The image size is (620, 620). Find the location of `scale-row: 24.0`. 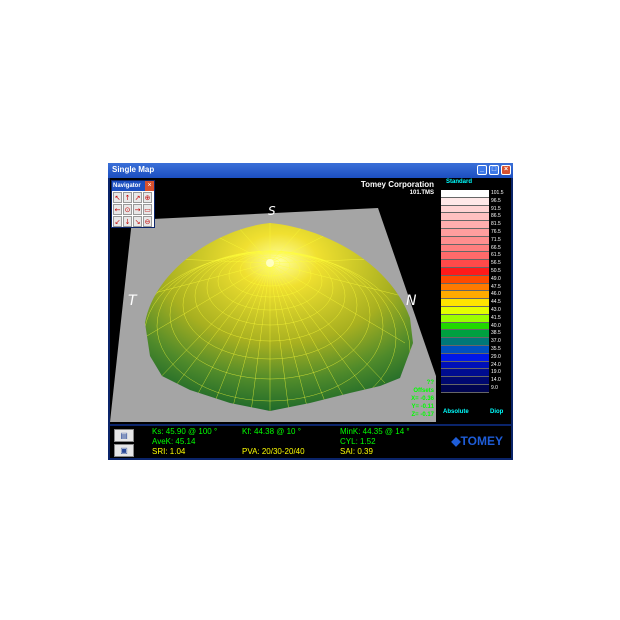

scale-row: 24.0 is located at coordinates (477, 365).